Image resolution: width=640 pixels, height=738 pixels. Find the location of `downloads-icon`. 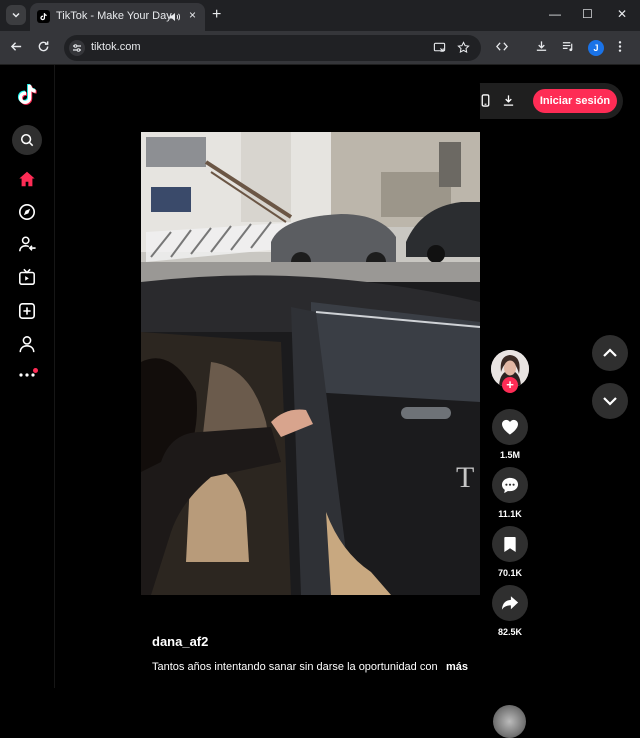

downloads-icon is located at coordinates (541, 49).